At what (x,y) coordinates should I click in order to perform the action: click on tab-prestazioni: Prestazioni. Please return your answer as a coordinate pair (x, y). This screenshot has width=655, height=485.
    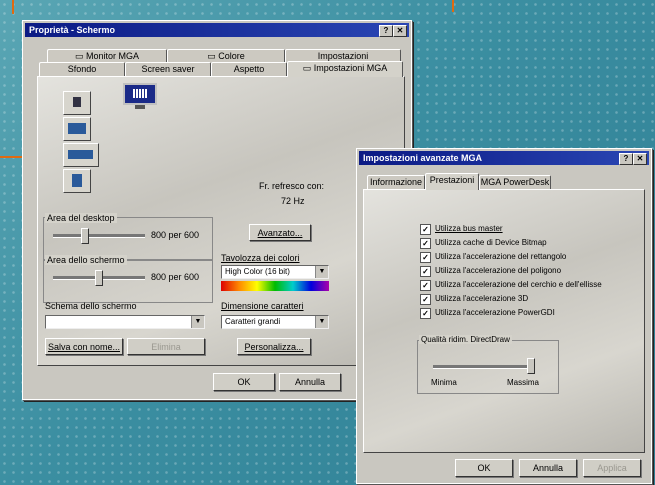
    Looking at the image, I should click on (452, 181).